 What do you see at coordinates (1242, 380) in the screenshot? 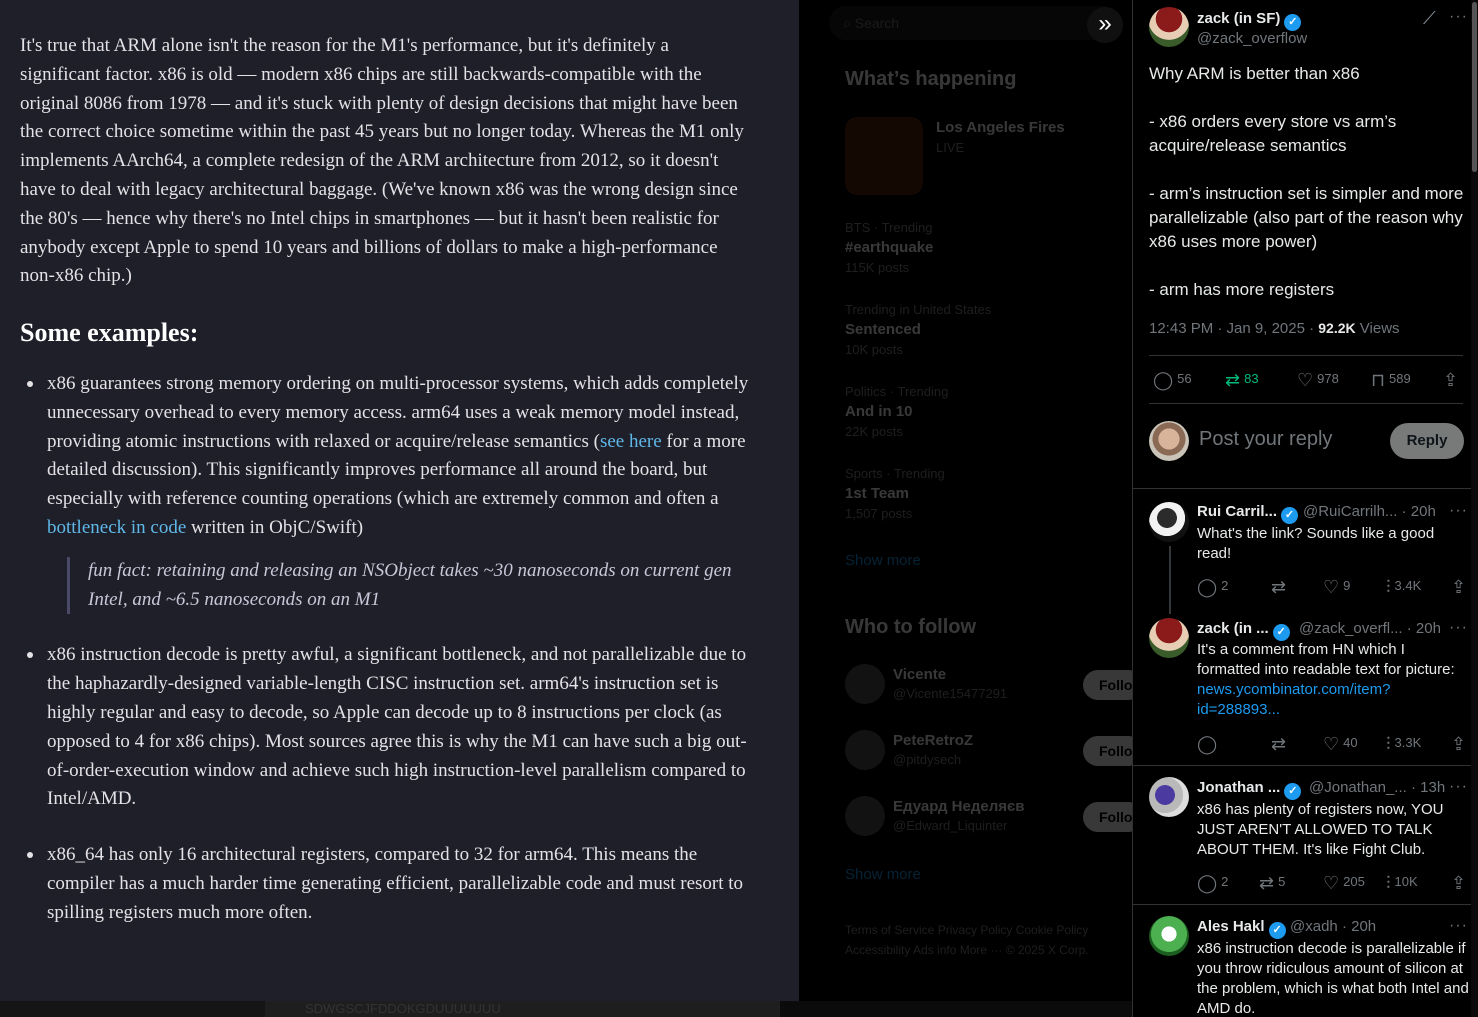
I see `repost-action: ⇄ 83` at bounding box center [1242, 380].